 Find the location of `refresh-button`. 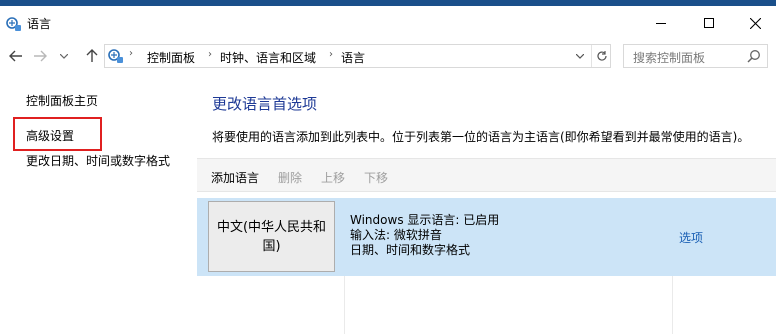

refresh-button is located at coordinates (601, 56).